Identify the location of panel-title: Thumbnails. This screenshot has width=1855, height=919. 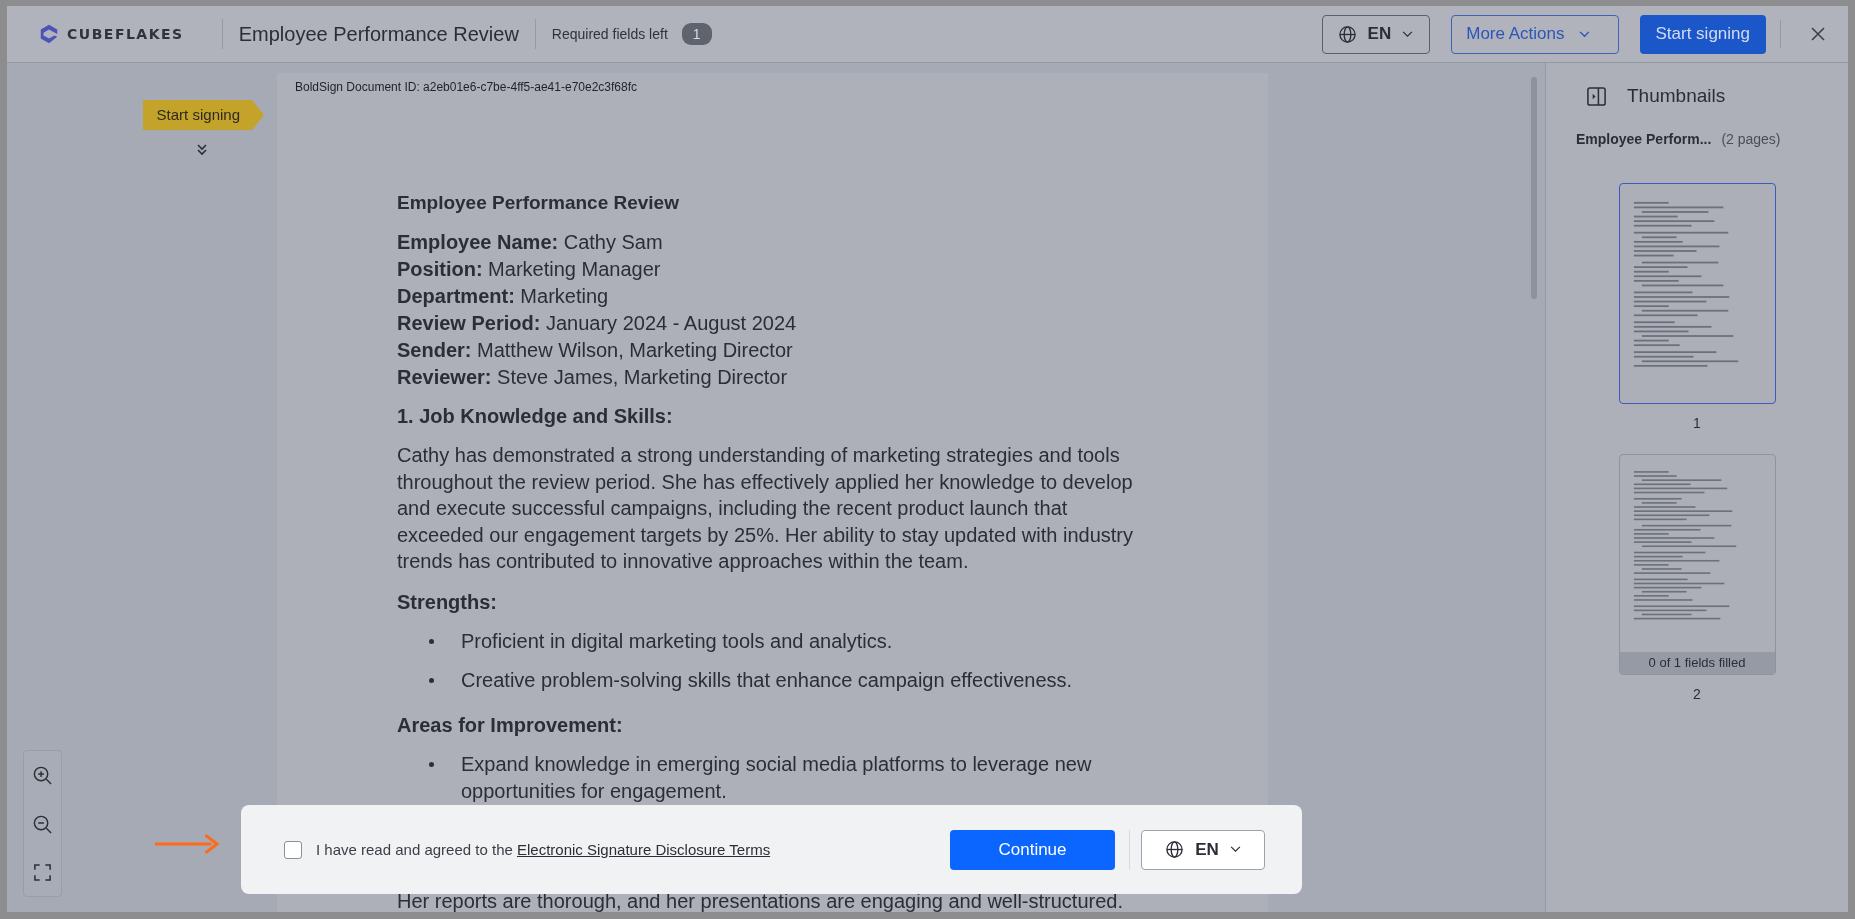
(1676, 96).